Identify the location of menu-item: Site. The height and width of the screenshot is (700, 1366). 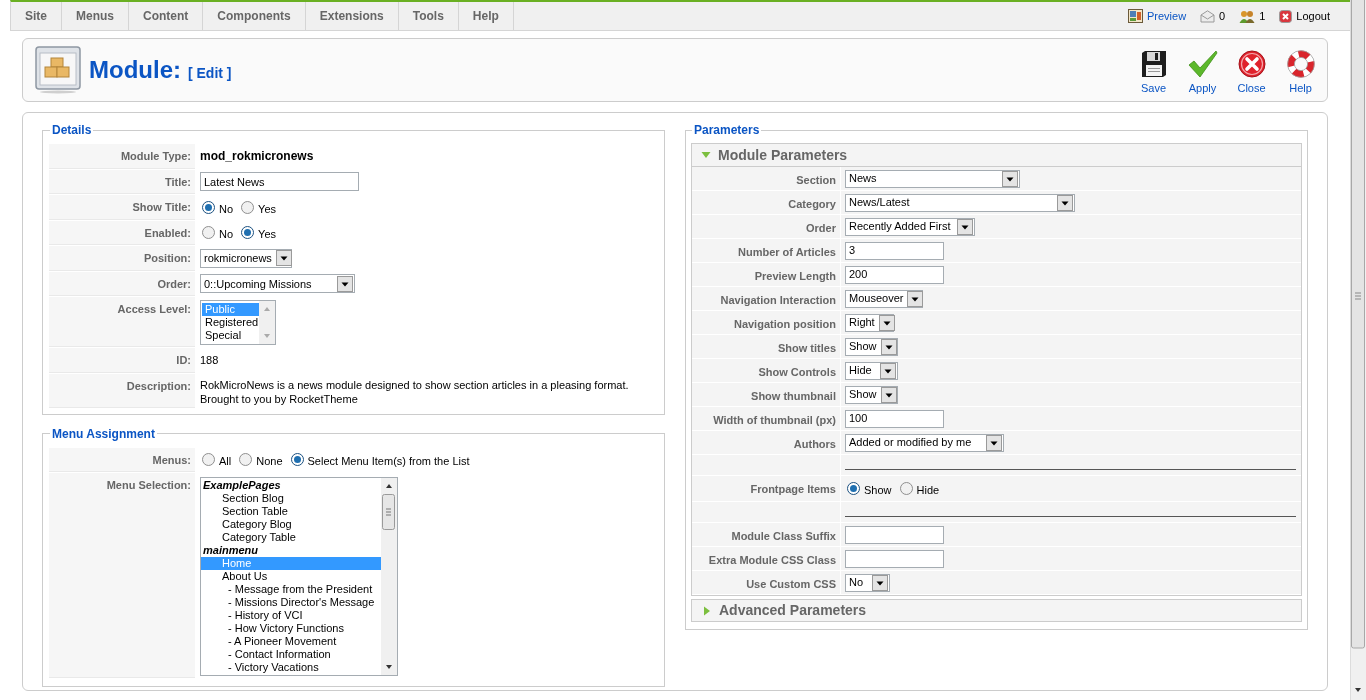
(36, 16).